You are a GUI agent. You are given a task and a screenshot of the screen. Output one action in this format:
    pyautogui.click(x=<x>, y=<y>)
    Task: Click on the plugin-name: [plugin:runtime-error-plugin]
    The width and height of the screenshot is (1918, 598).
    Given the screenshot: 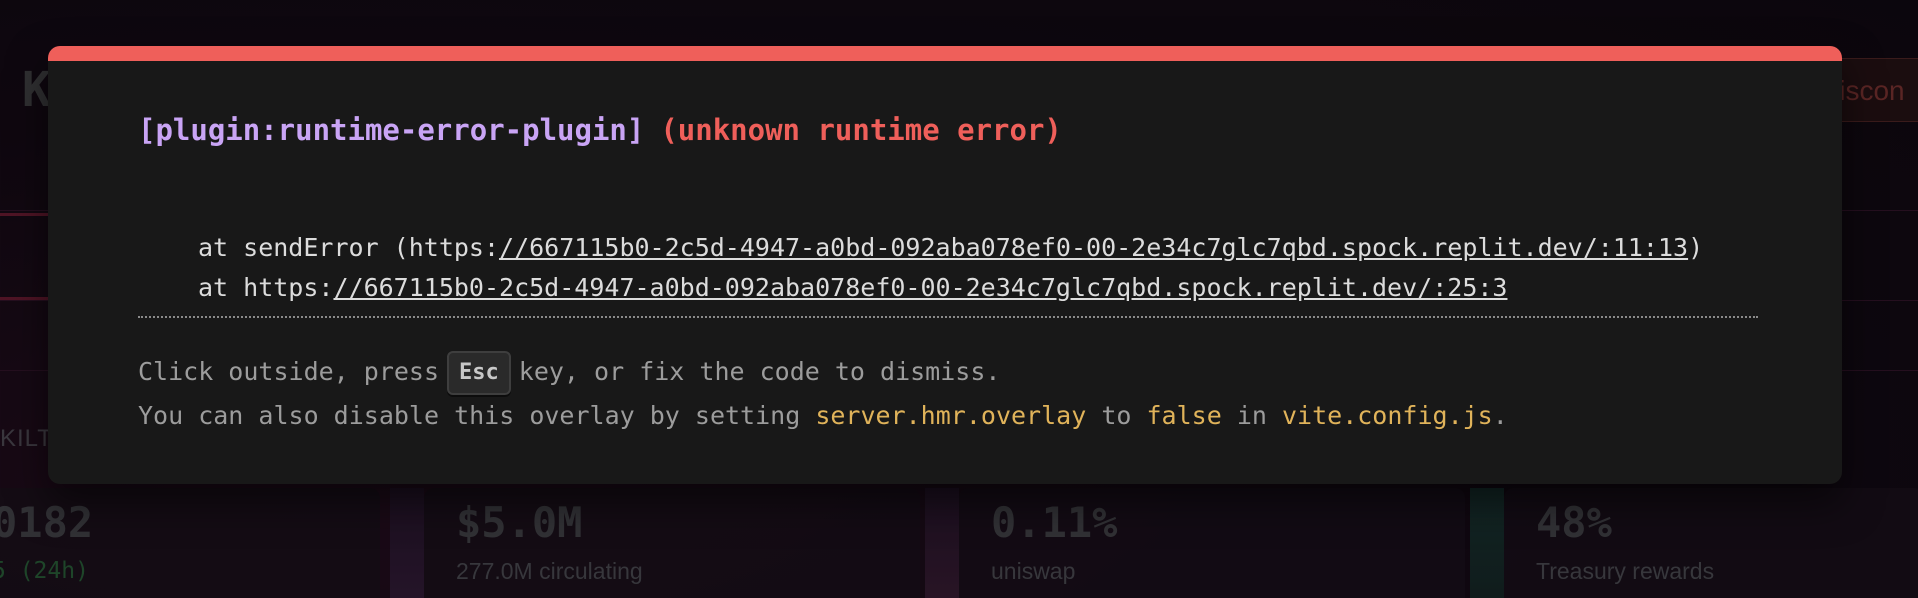 What is the action you would take?
    pyautogui.click(x=391, y=130)
    